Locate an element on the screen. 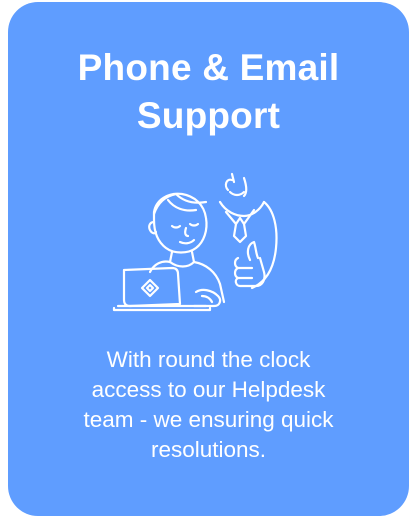 This screenshot has height=518, width=409. description-line-2: access to our Helpdesk is located at coordinates (208, 389).